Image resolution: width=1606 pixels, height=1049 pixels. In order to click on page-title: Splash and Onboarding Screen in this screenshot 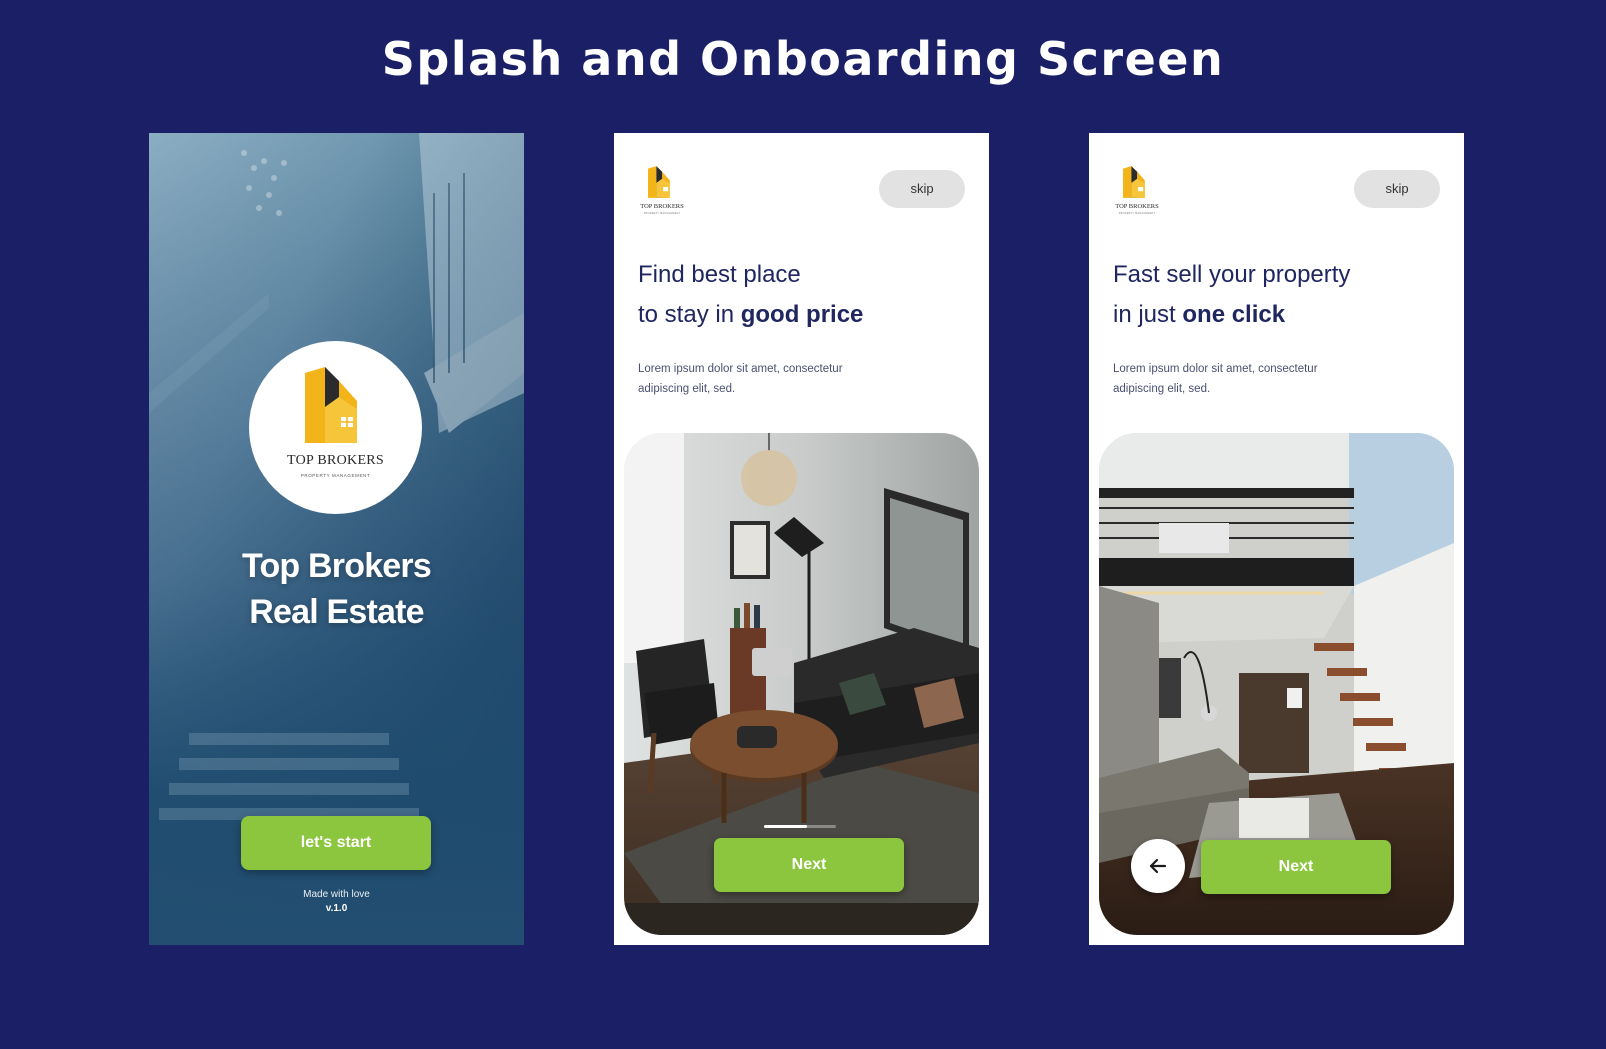, I will do `click(803, 59)`.